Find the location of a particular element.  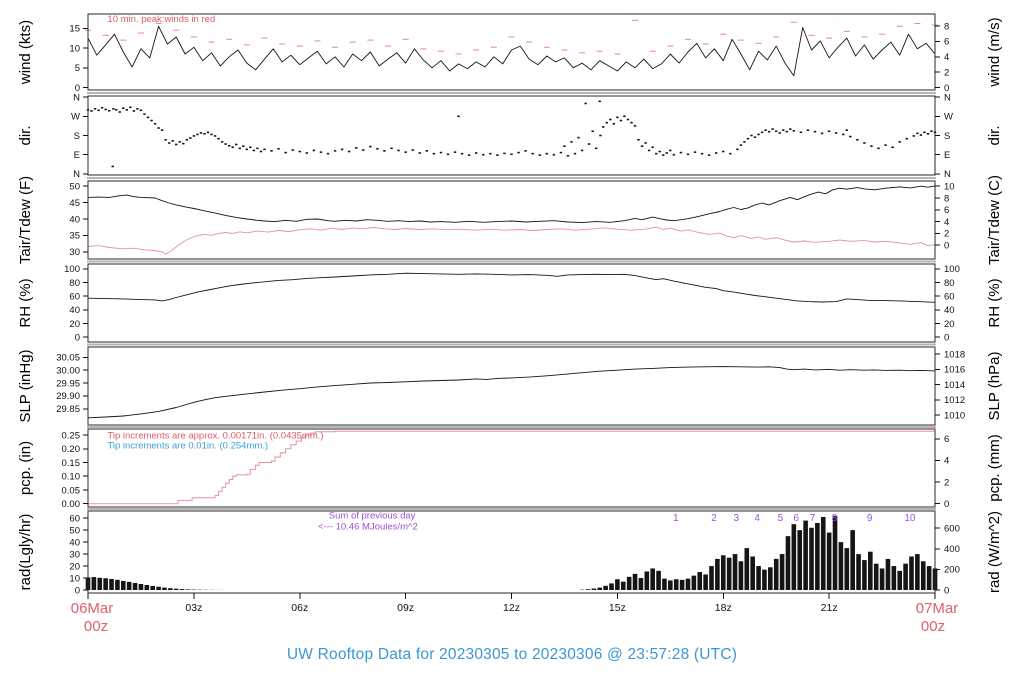

temp-series-tair-f is located at coordinates (511, 204).